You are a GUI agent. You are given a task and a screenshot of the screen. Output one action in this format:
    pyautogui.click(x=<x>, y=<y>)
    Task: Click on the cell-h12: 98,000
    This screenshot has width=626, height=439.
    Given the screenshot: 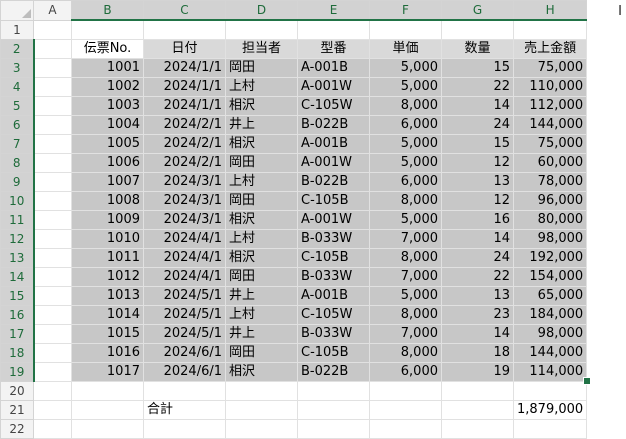 What is the action you would take?
    pyautogui.click(x=550, y=238)
    